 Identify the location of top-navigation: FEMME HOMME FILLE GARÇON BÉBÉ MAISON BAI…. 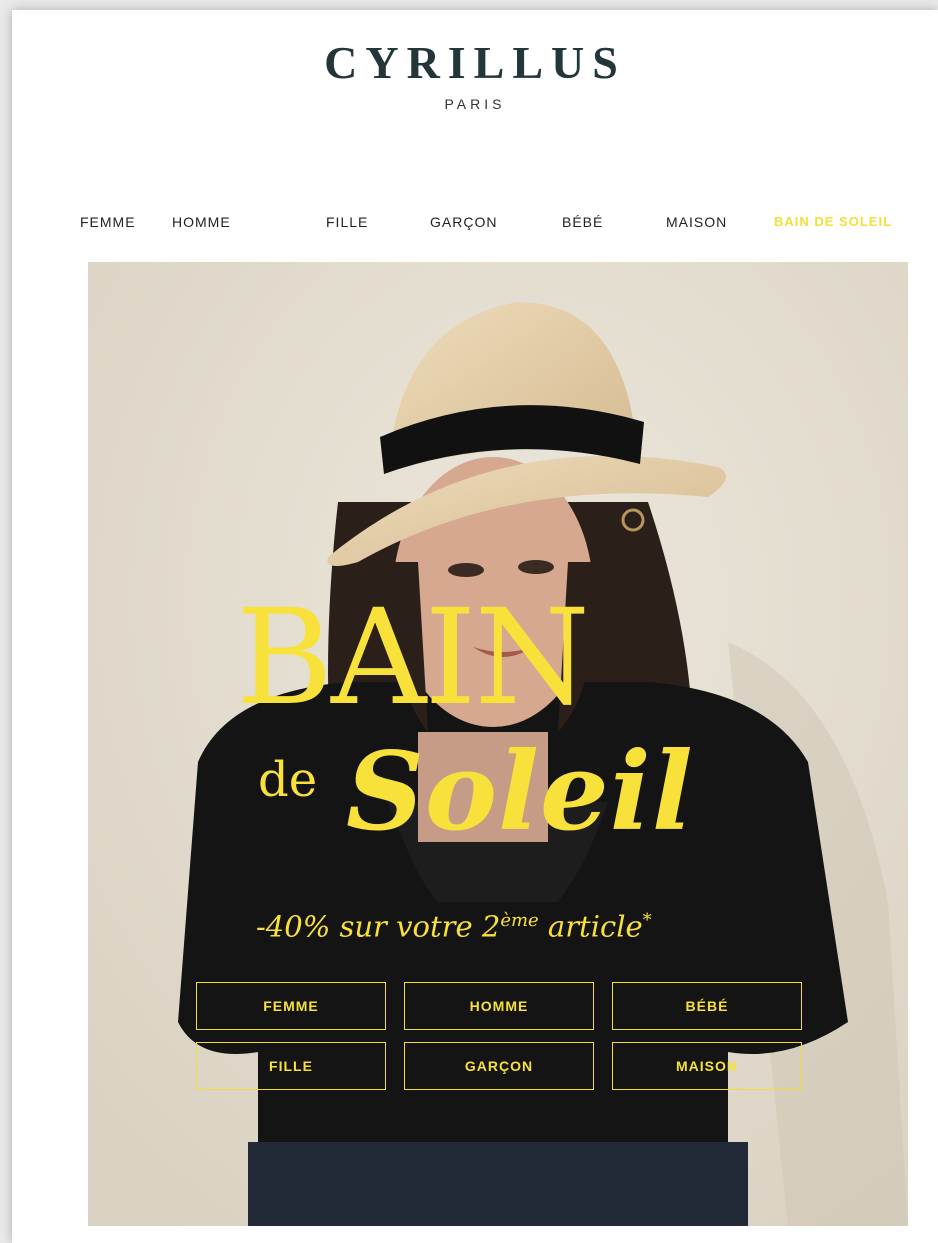
(475, 226).